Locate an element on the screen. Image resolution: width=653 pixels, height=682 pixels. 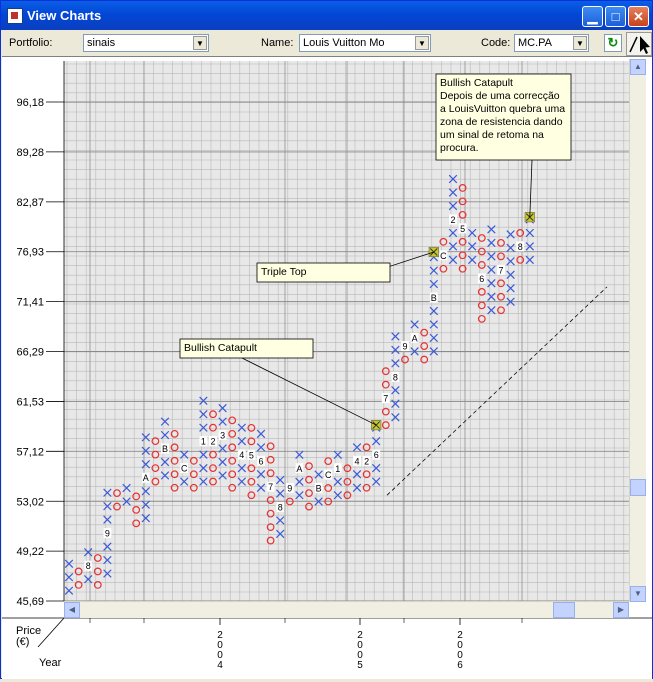
callout-text: zona de resistencia dando is located at coordinates (501, 122).